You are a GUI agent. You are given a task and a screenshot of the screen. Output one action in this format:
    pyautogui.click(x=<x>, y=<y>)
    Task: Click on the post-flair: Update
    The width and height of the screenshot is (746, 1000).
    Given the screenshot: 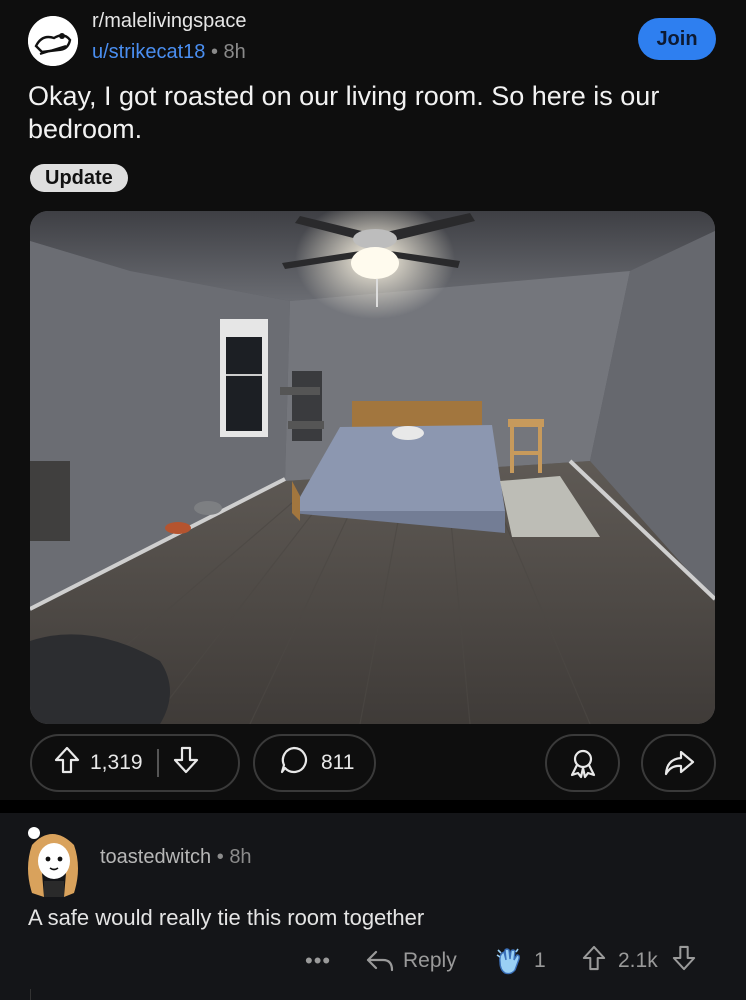 What is the action you would take?
    pyautogui.click(x=79, y=178)
    